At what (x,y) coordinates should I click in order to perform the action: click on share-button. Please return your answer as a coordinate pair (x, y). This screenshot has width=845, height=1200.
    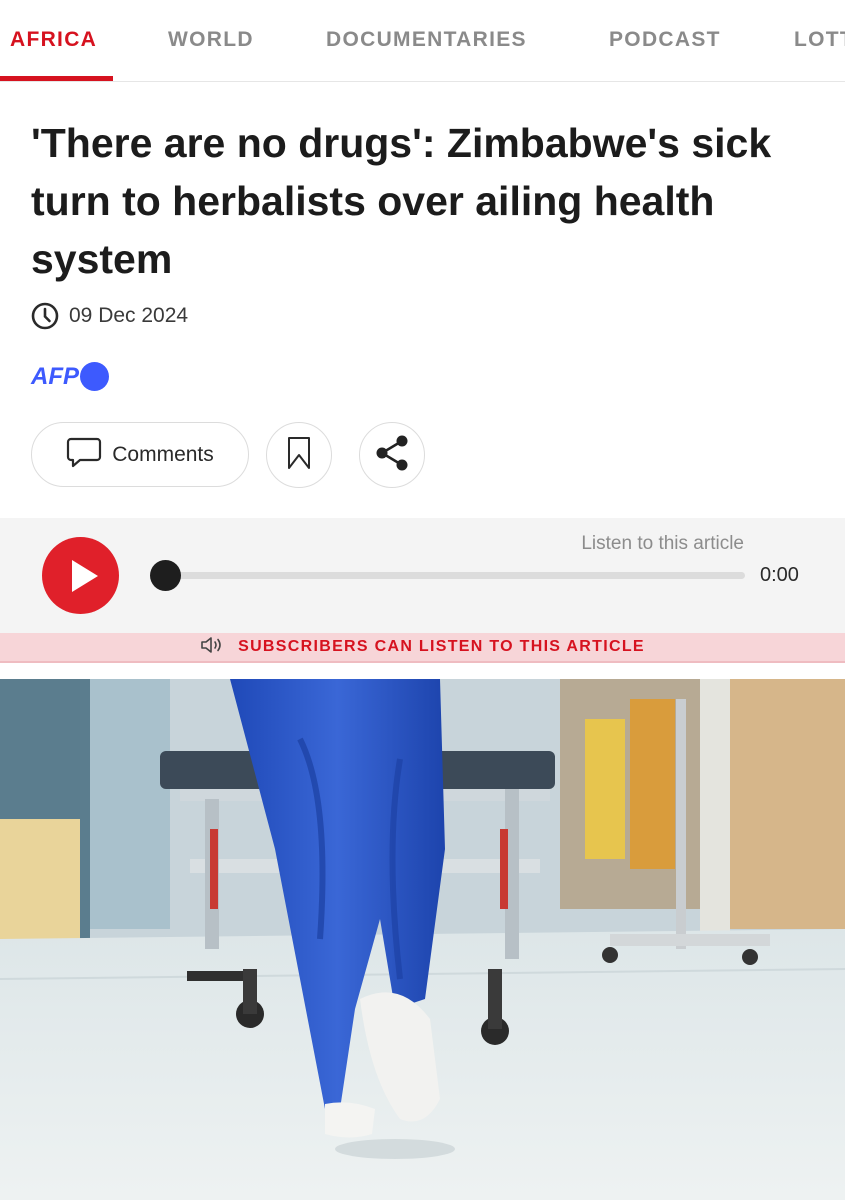
    Looking at the image, I should click on (392, 455).